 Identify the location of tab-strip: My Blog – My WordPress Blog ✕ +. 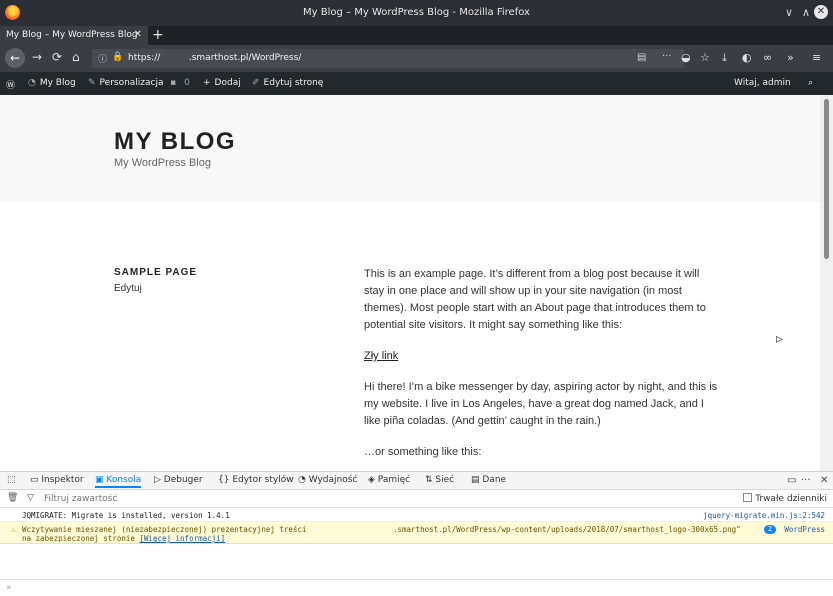
(416, 35).